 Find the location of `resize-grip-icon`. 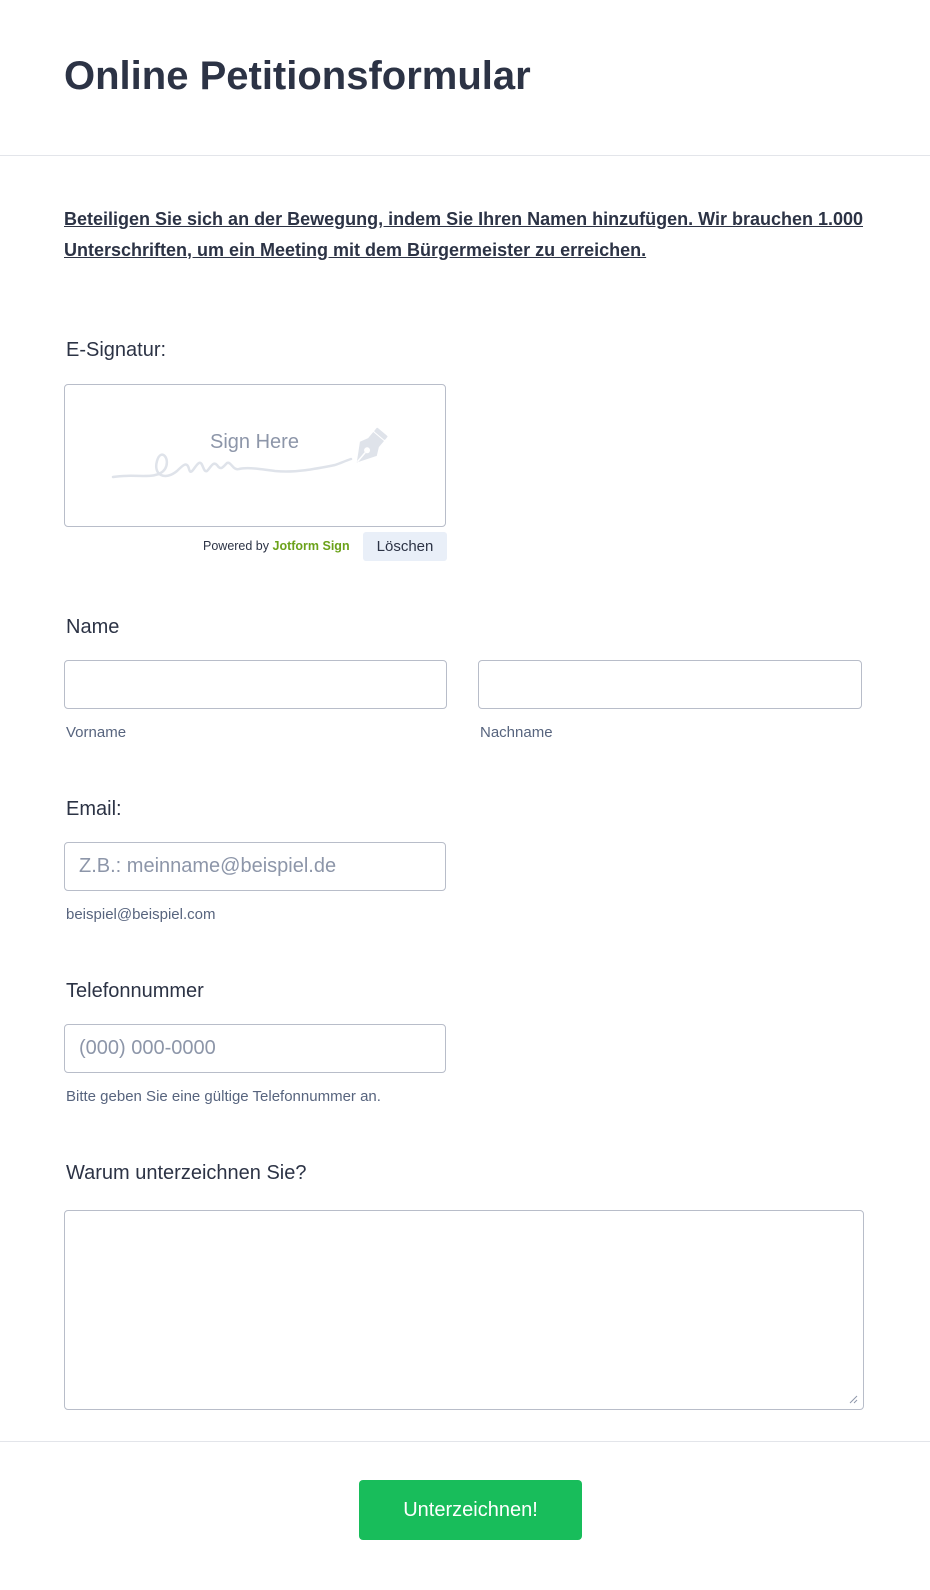

resize-grip-icon is located at coordinates (853, 1399).